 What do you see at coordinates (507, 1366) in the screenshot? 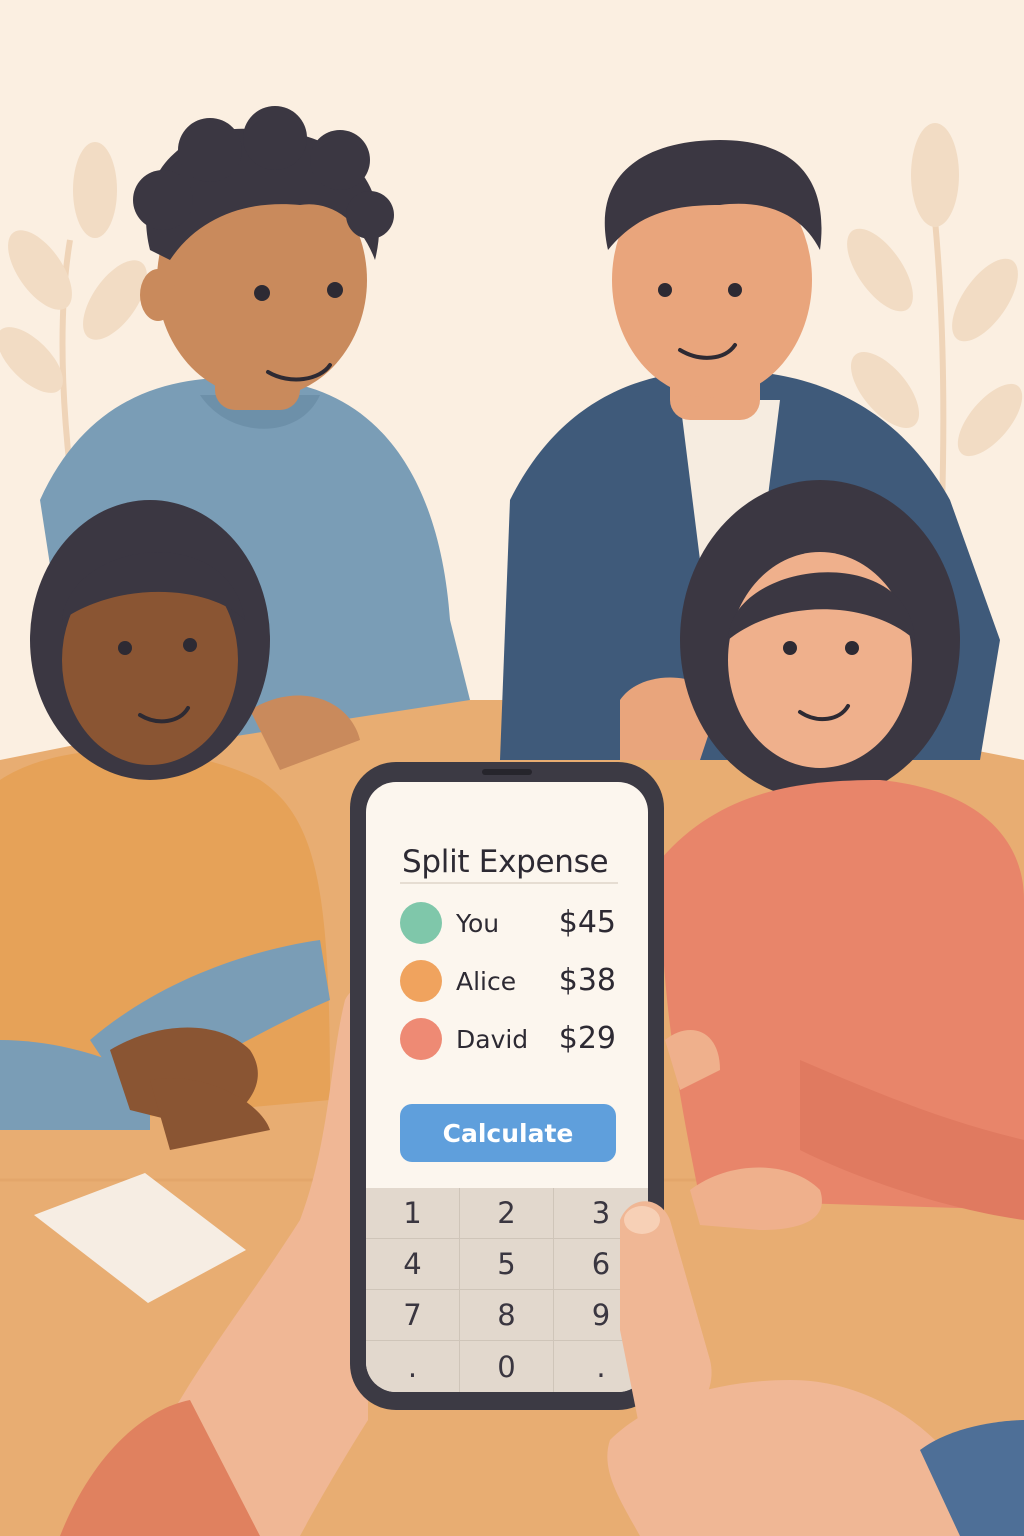
I see `key-0: 0` at bounding box center [507, 1366].